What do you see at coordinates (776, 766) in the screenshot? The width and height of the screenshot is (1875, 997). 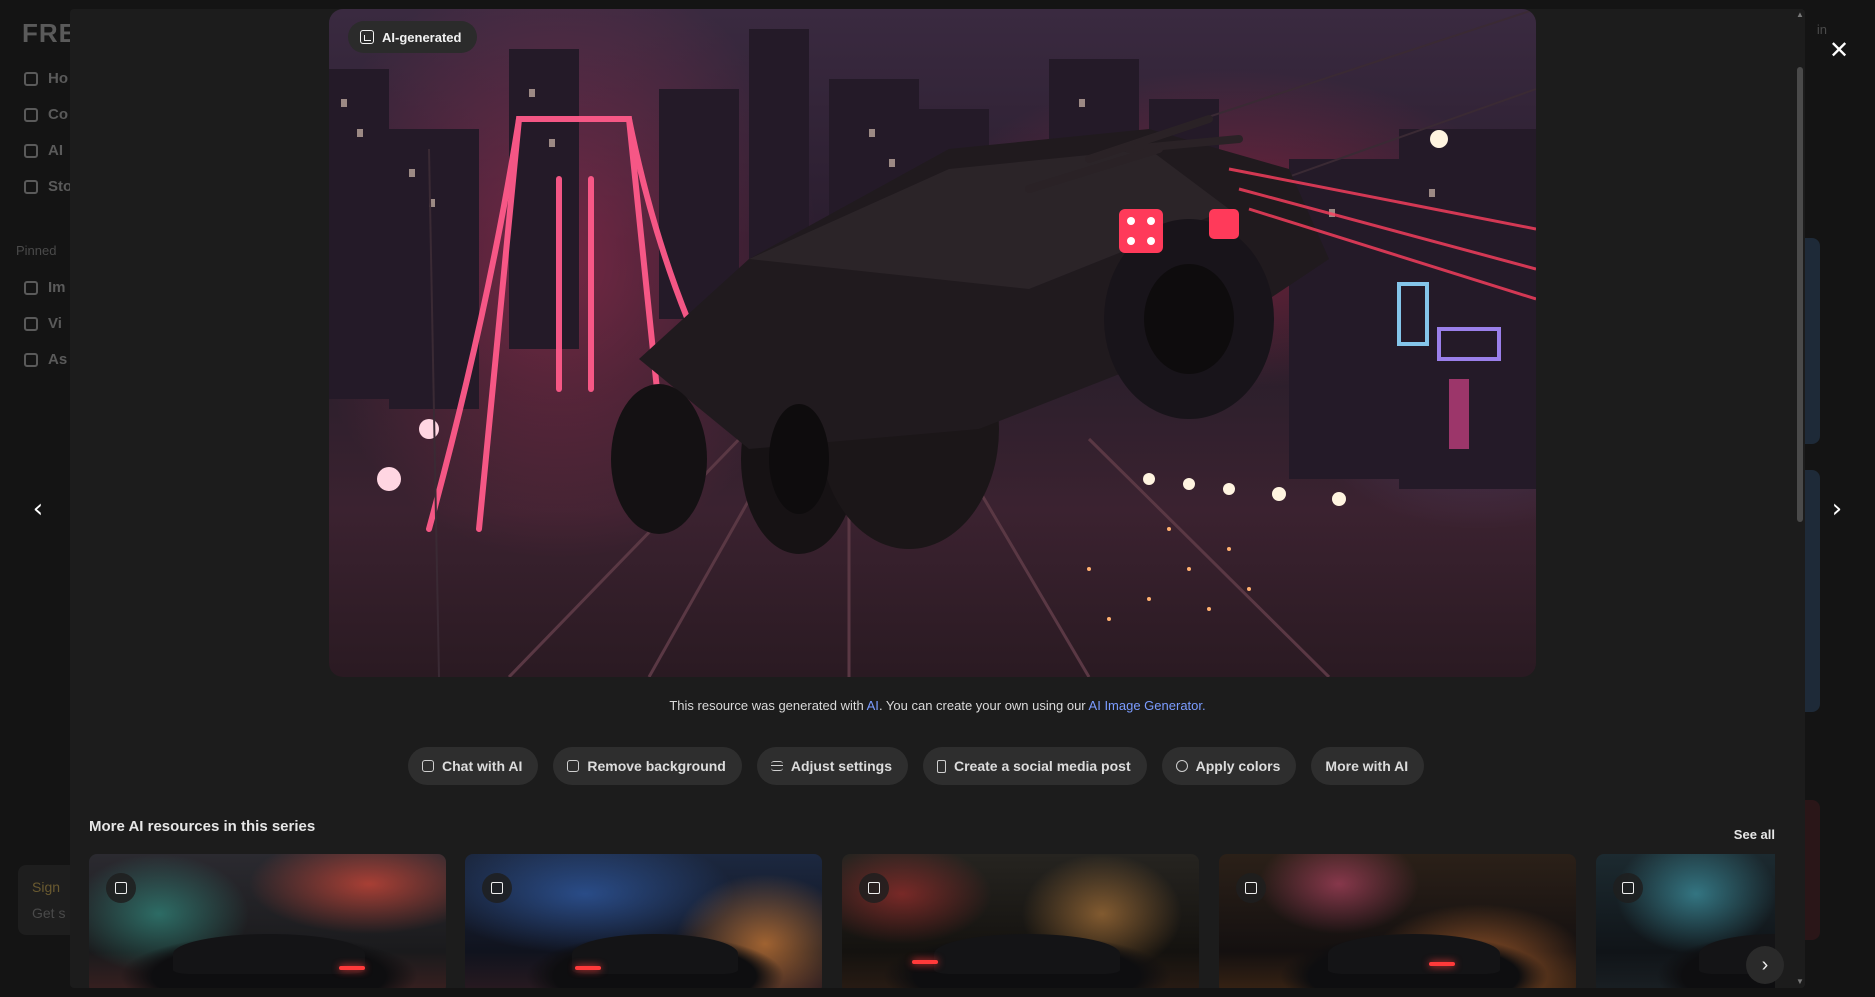 I see `sliders-icon` at bounding box center [776, 766].